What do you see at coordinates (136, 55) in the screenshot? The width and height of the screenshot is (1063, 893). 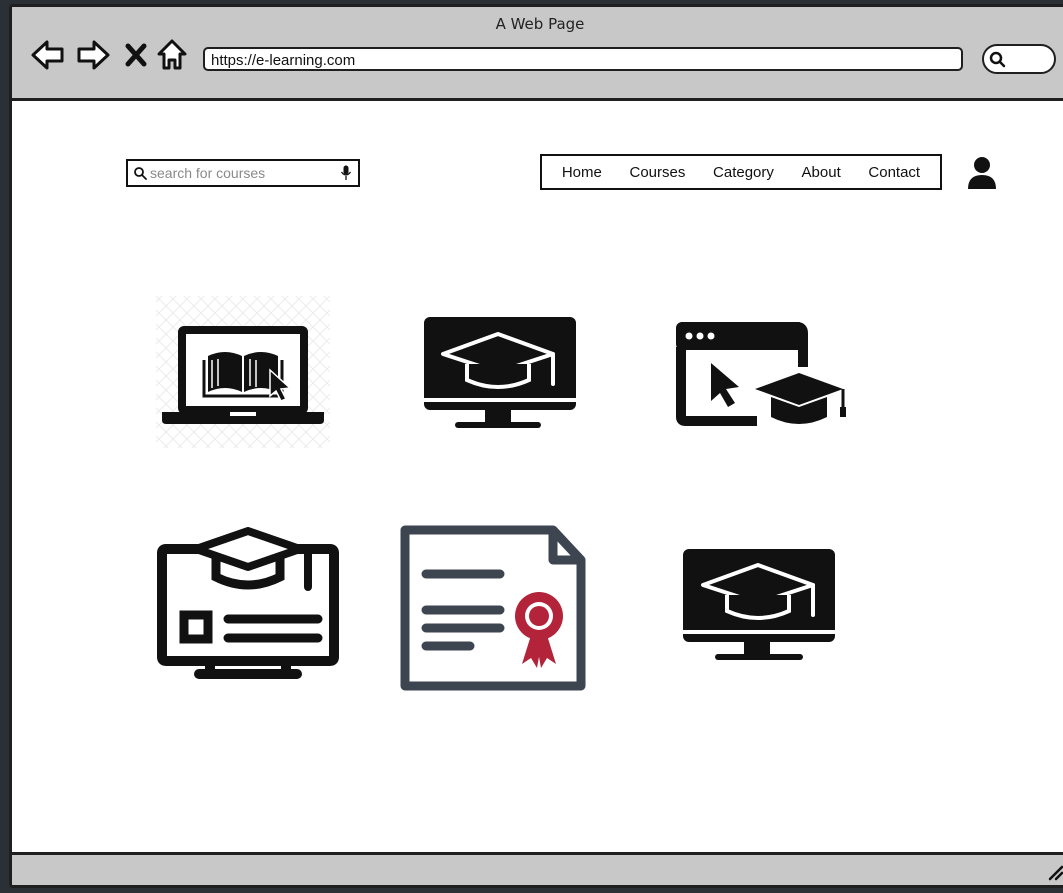 I see `close-x-icon` at bounding box center [136, 55].